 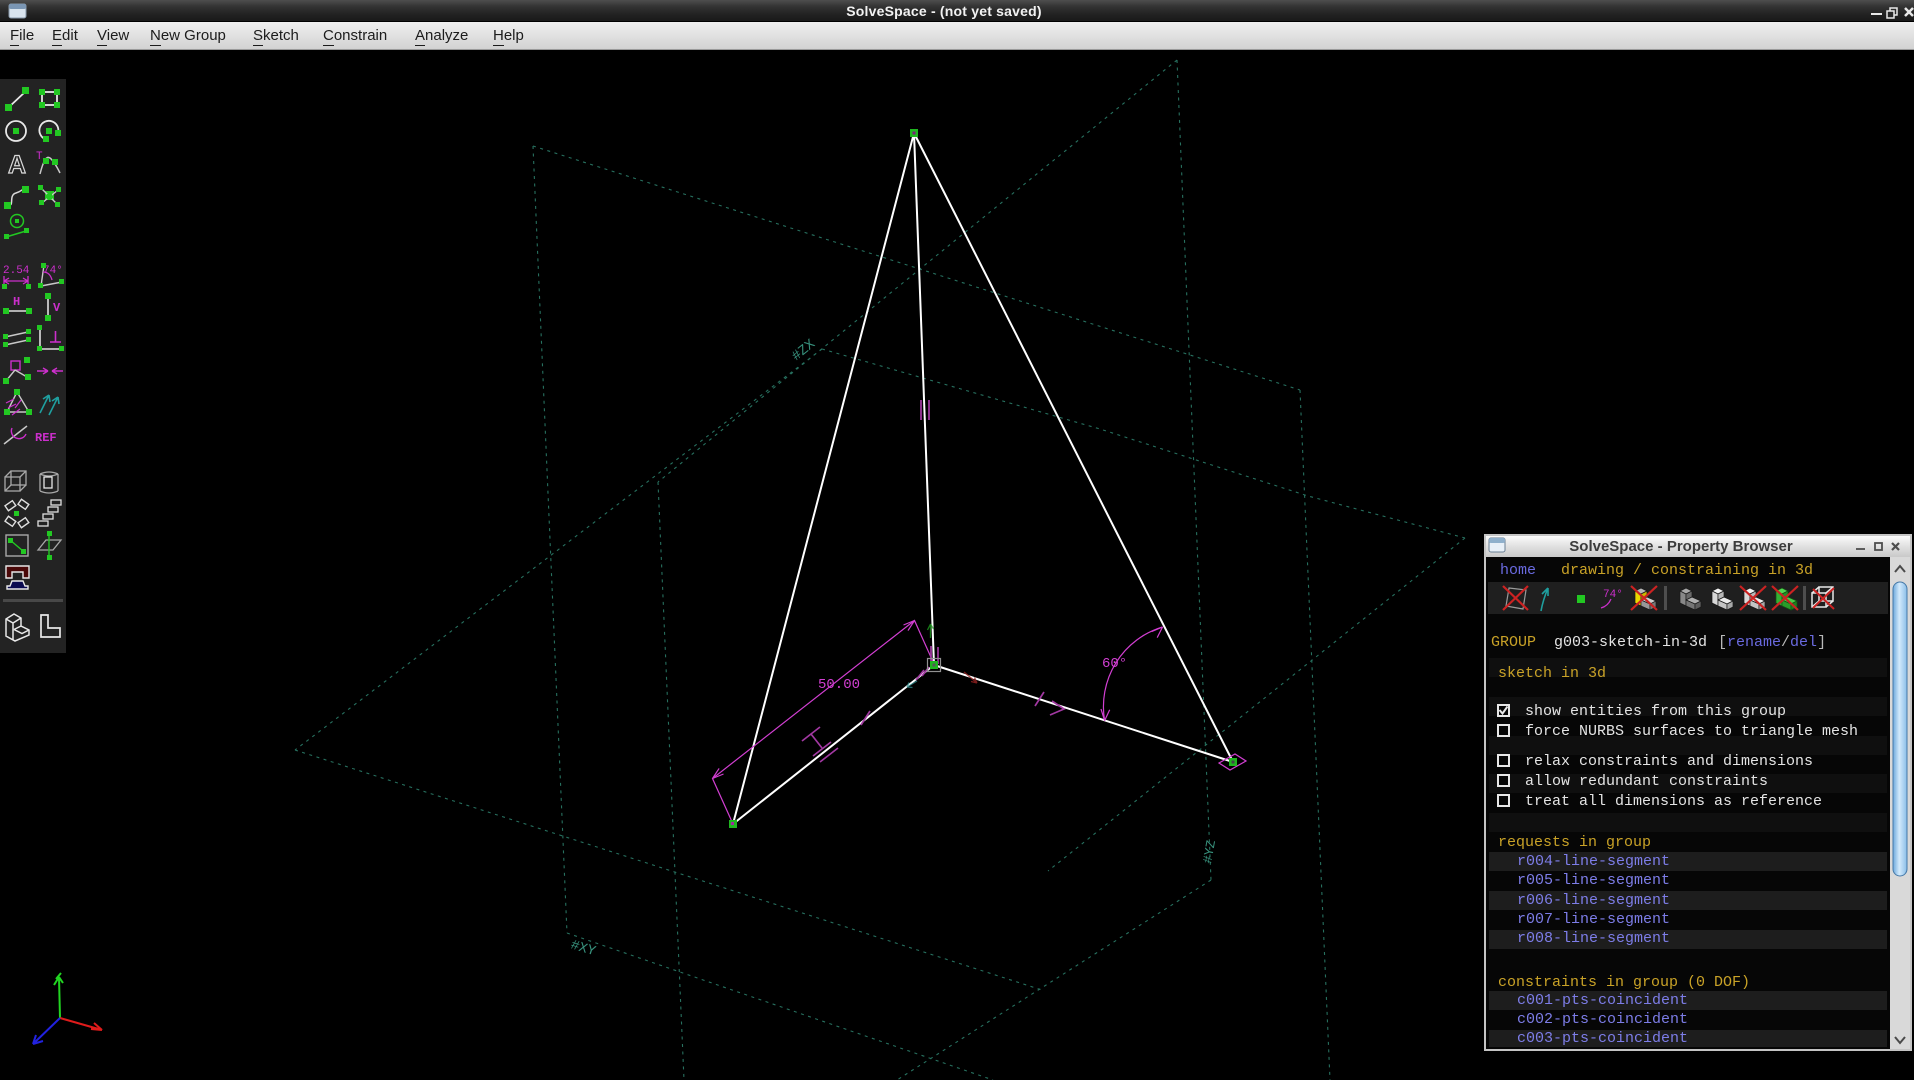 I want to click on svg-text: #ZX, so click(x=804, y=350).